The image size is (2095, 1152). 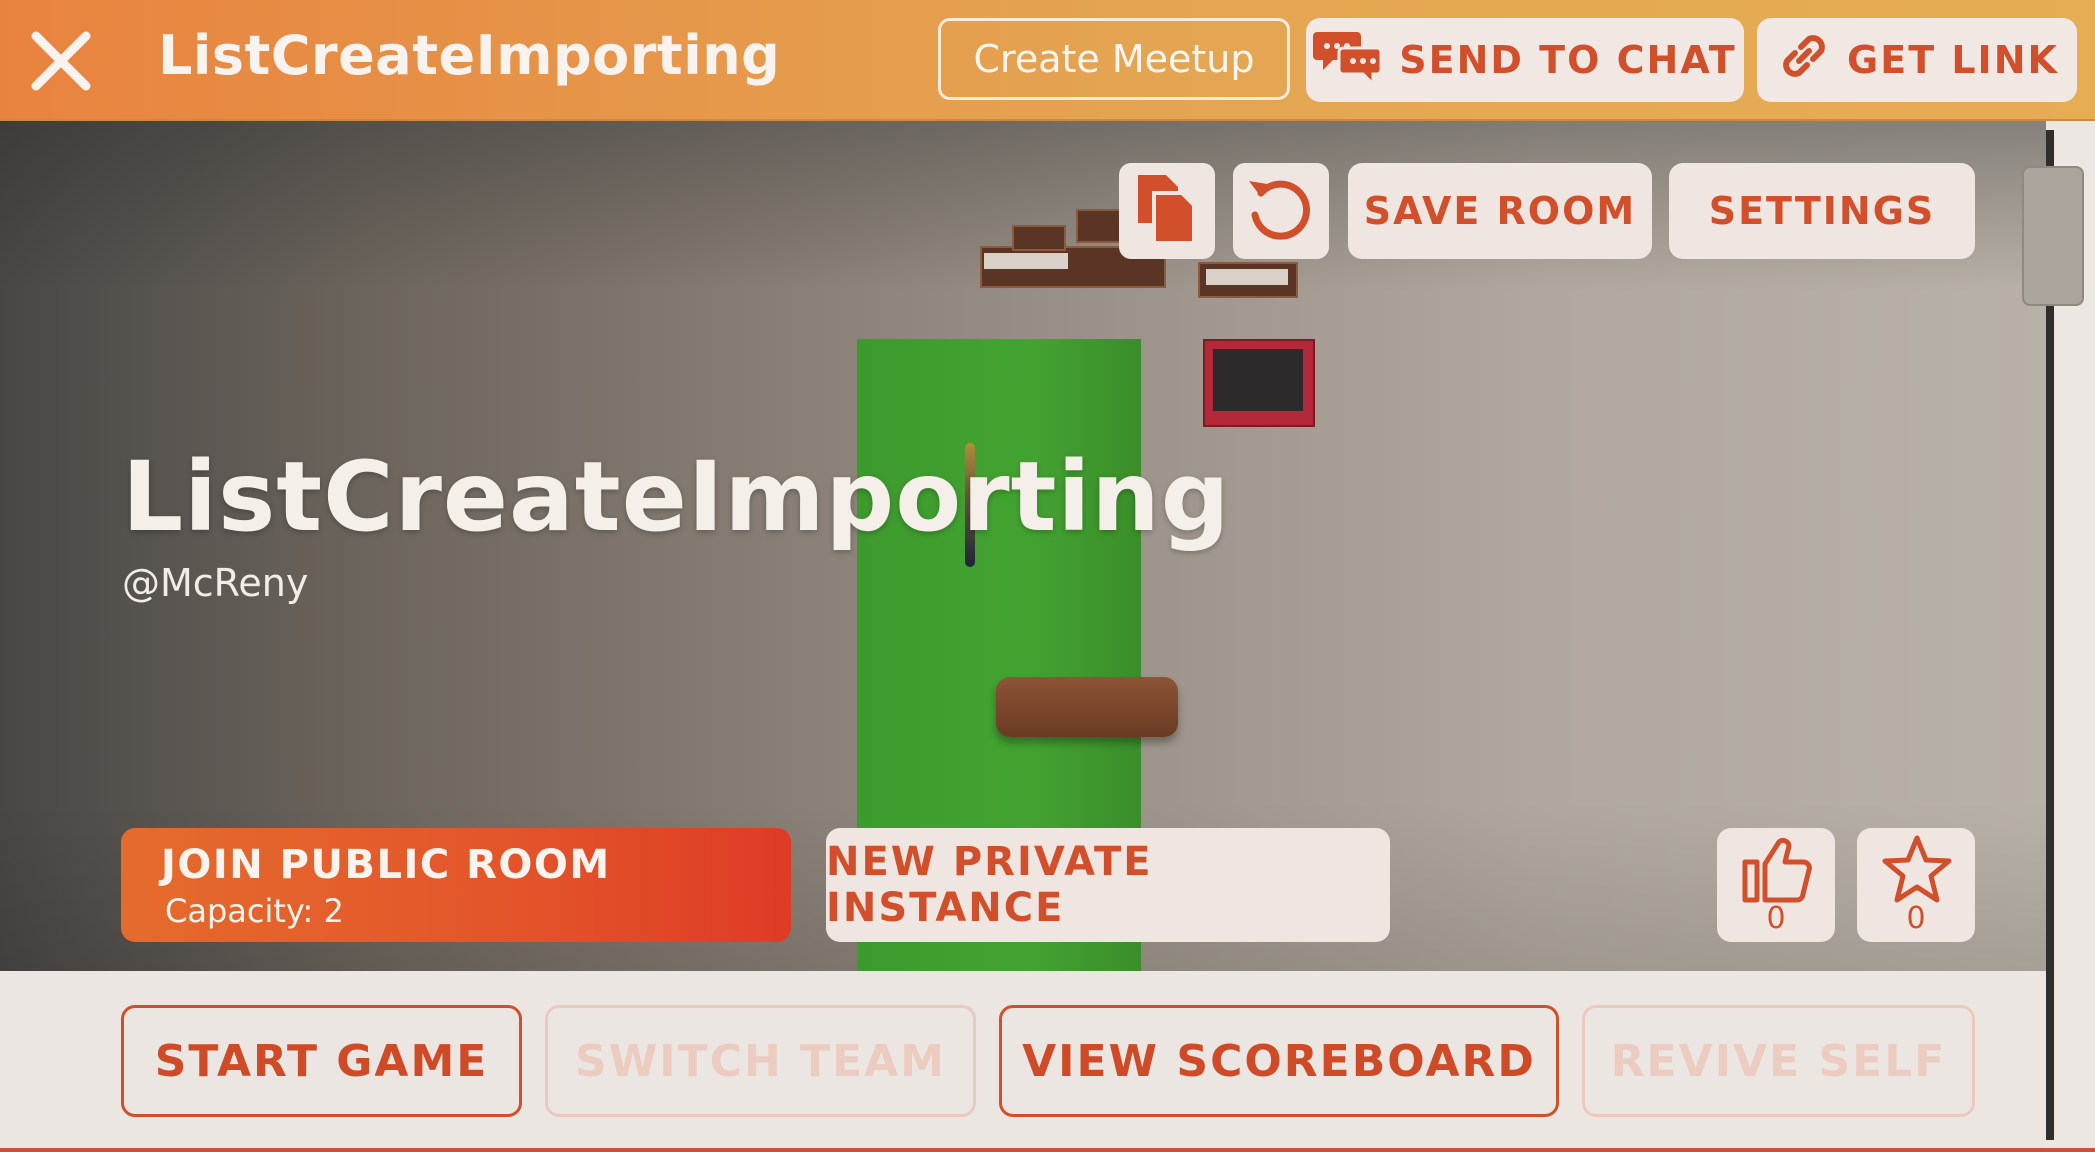 What do you see at coordinates (1917, 869) in the screenshot?
I see `star-icon` at bounding box center [1917, 869].